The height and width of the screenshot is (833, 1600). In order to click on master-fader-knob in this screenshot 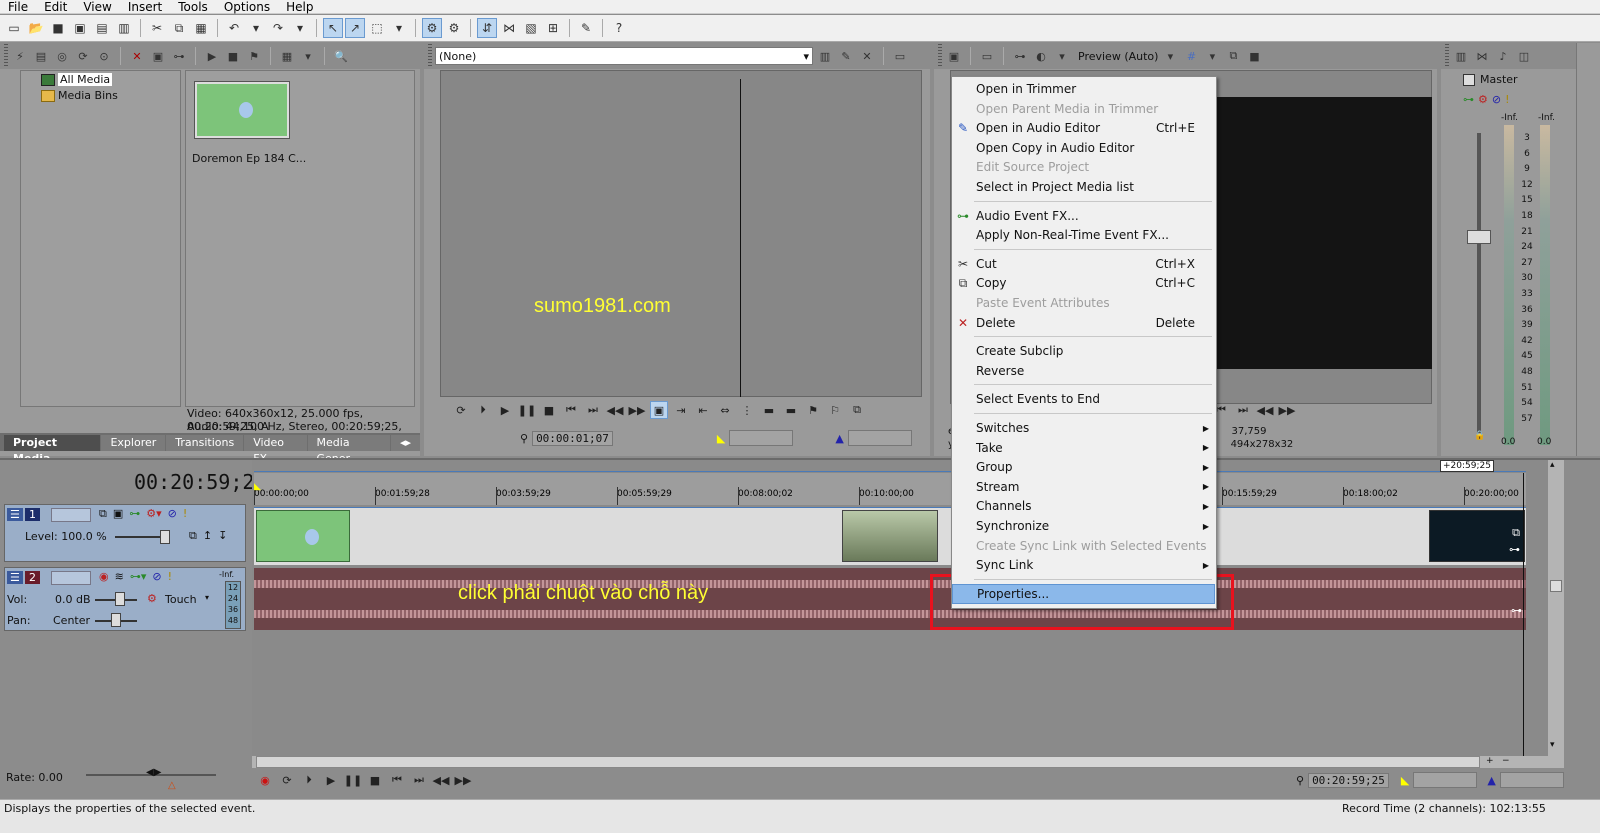, I will do `click(1479, 237)`.